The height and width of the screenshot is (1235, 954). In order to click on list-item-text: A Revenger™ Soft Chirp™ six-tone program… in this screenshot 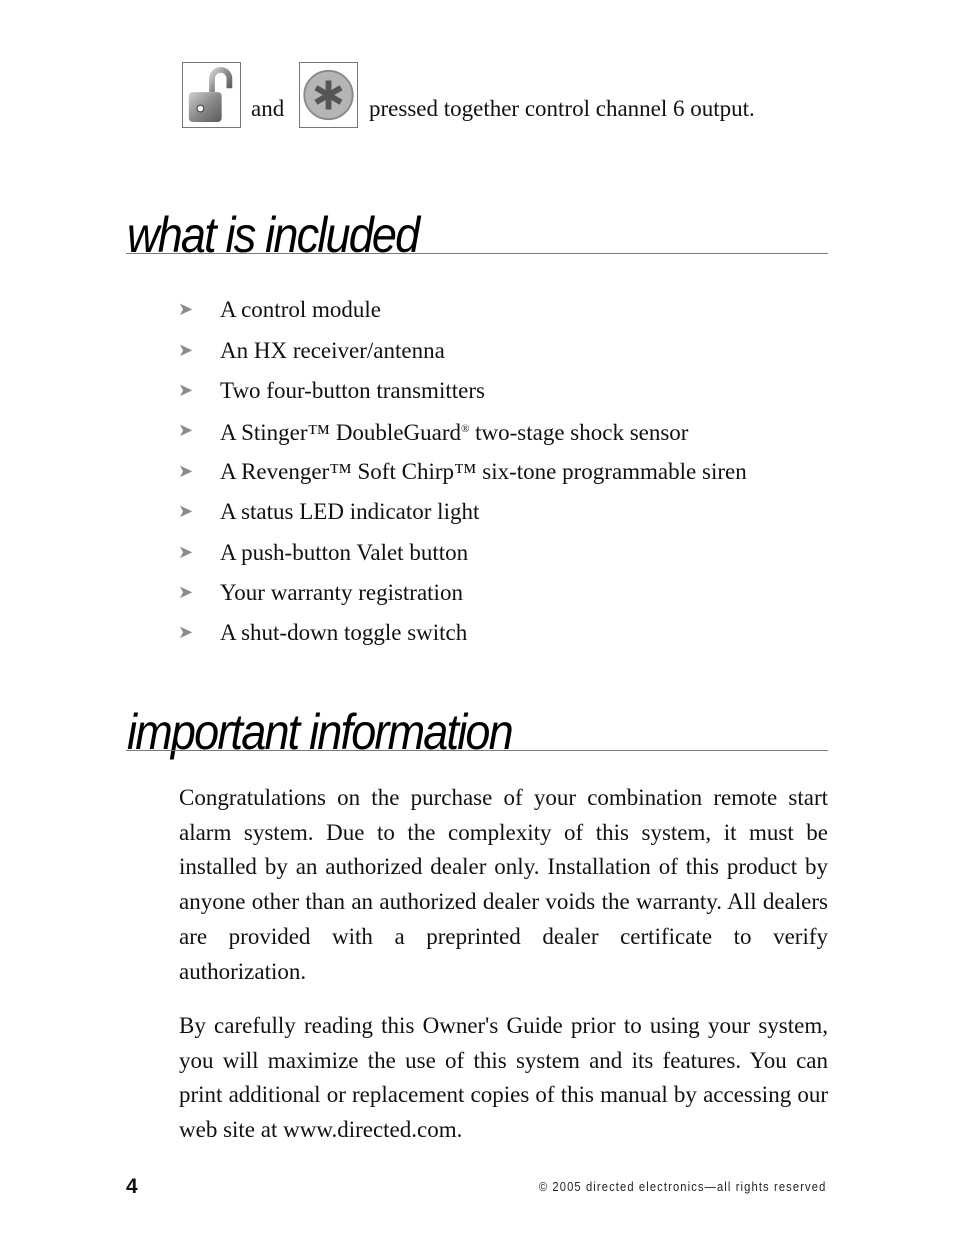, I will do `click(483, 471)`.